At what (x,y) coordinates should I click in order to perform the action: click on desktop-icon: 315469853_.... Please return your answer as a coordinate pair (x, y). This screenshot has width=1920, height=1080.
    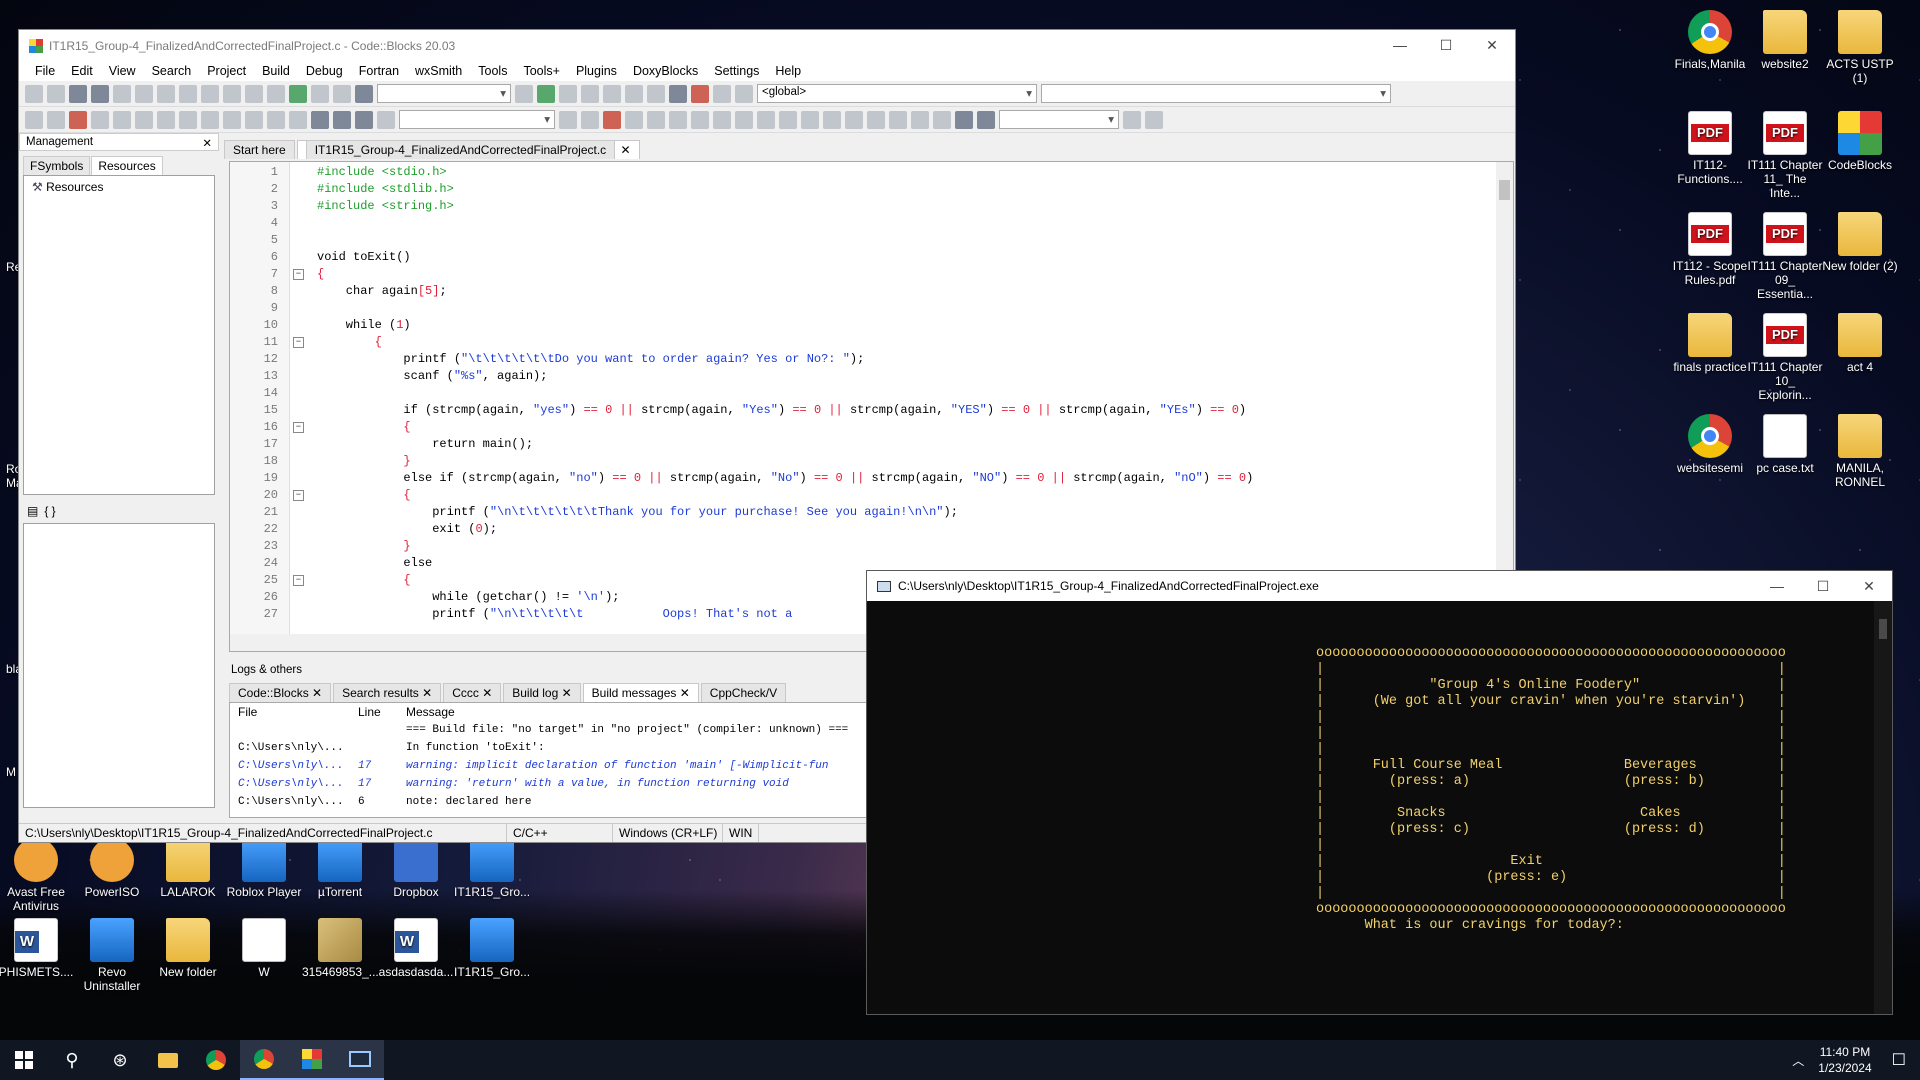
    Looking at the image, I should click on (340, 948).